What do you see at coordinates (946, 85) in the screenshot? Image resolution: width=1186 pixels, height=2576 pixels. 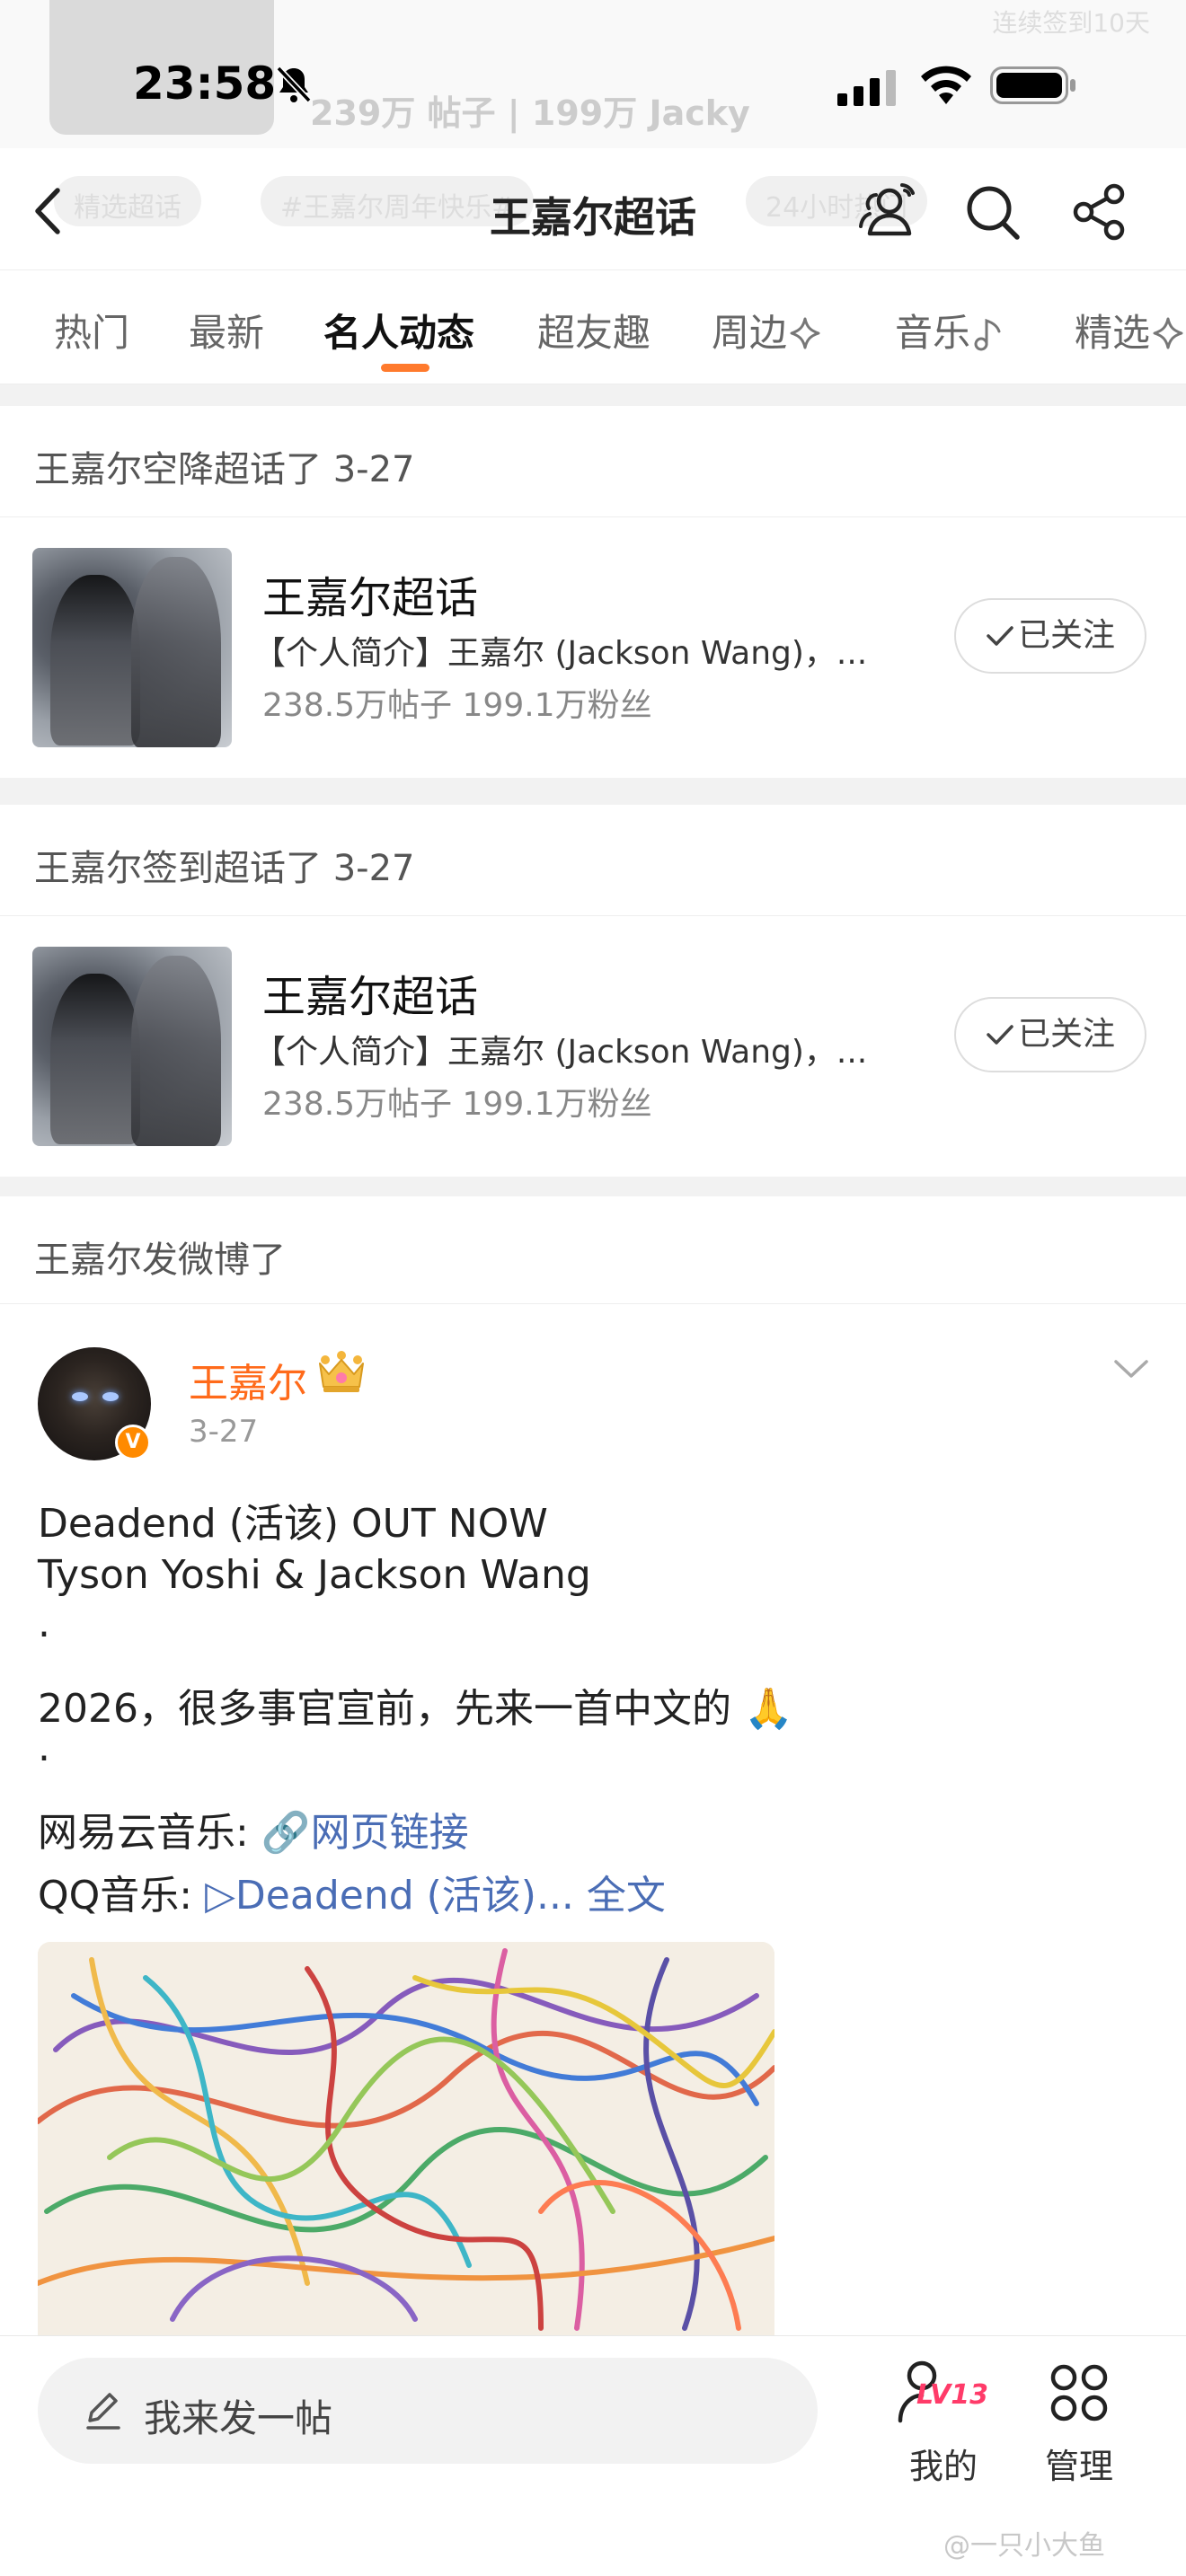 I see `wifi-icon` at bounding box center [946, 85].